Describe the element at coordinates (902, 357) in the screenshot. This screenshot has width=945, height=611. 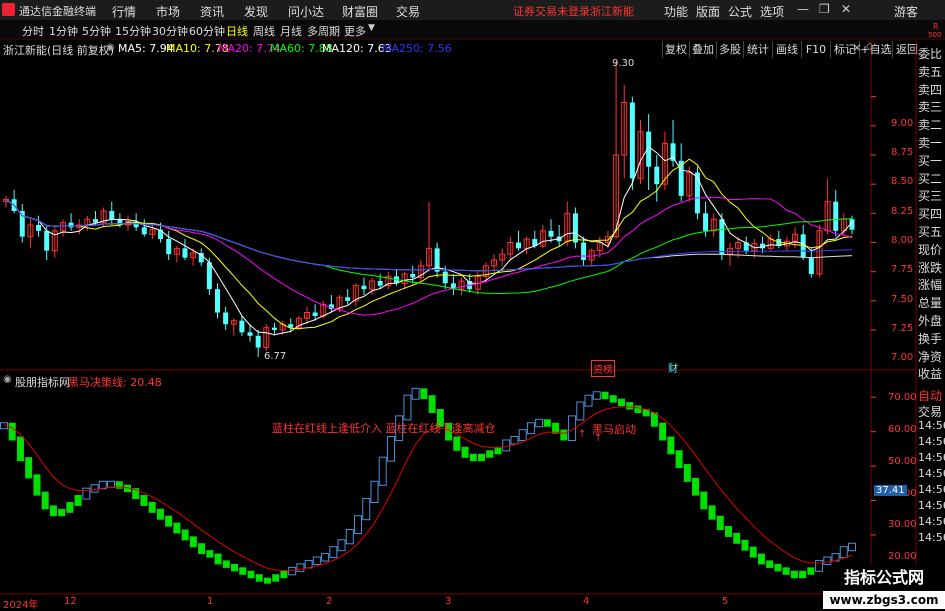
I see `y-tick: 7.00` at that location.